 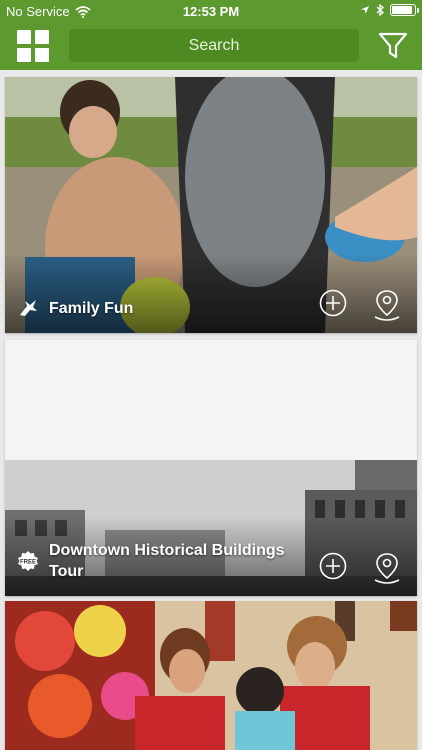 What do you see at coordinates (167, 561) in the screenshot?
I see `card-title: Downtown Historical Buildings Tour` at bounding box center [167, 561].